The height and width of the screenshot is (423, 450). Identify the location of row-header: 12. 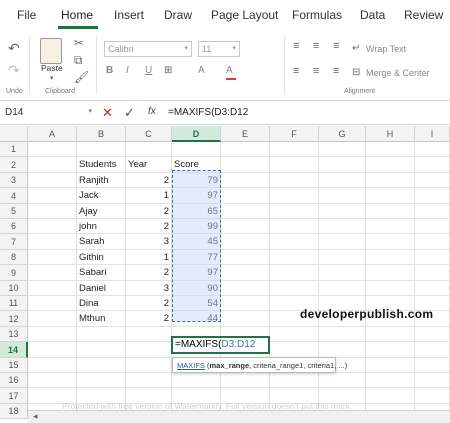
(14, 319).